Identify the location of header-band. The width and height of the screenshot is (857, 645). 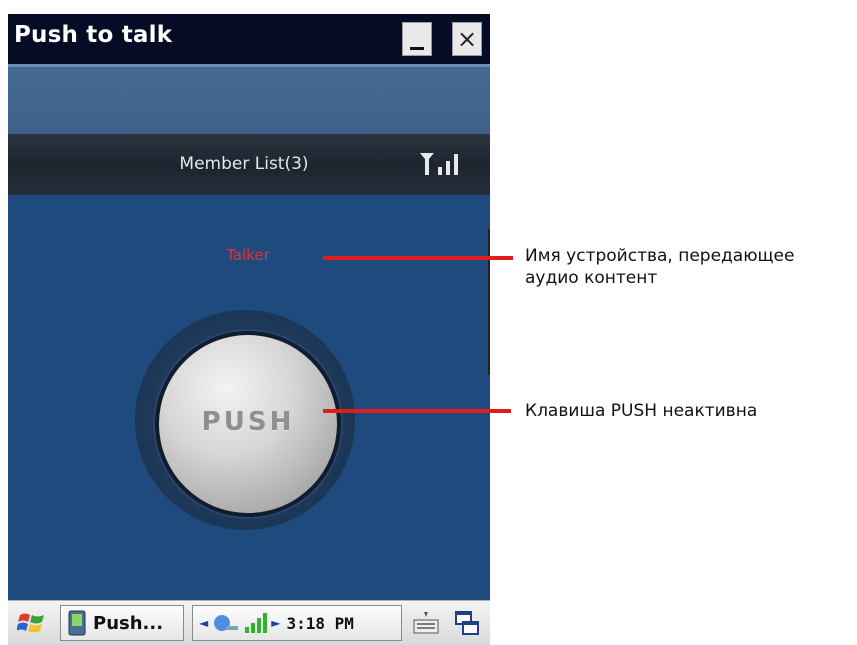
(249, 100).